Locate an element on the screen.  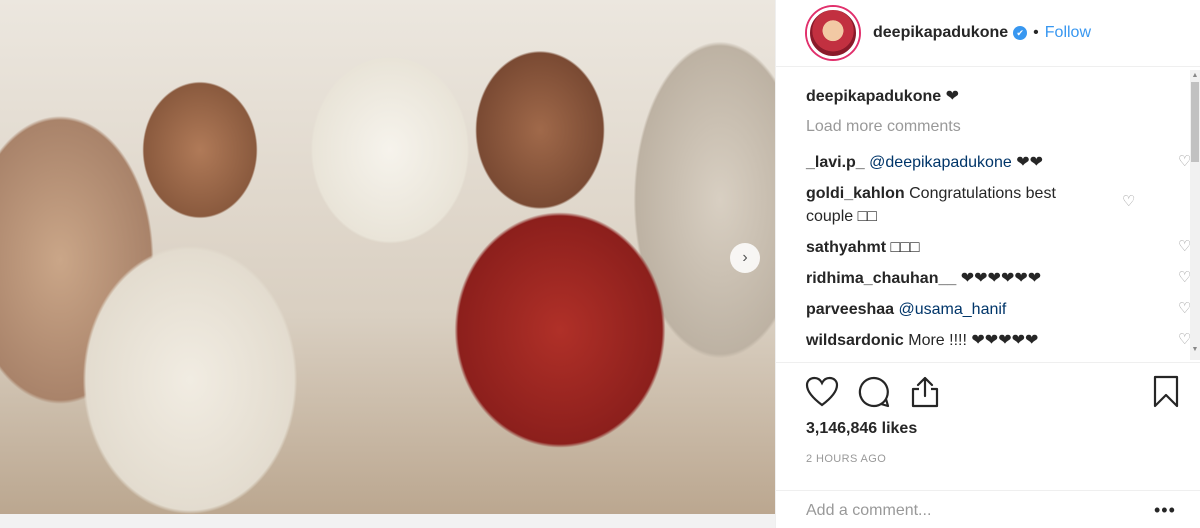
caption-text: ❤ is located at coordinates (952, 96).